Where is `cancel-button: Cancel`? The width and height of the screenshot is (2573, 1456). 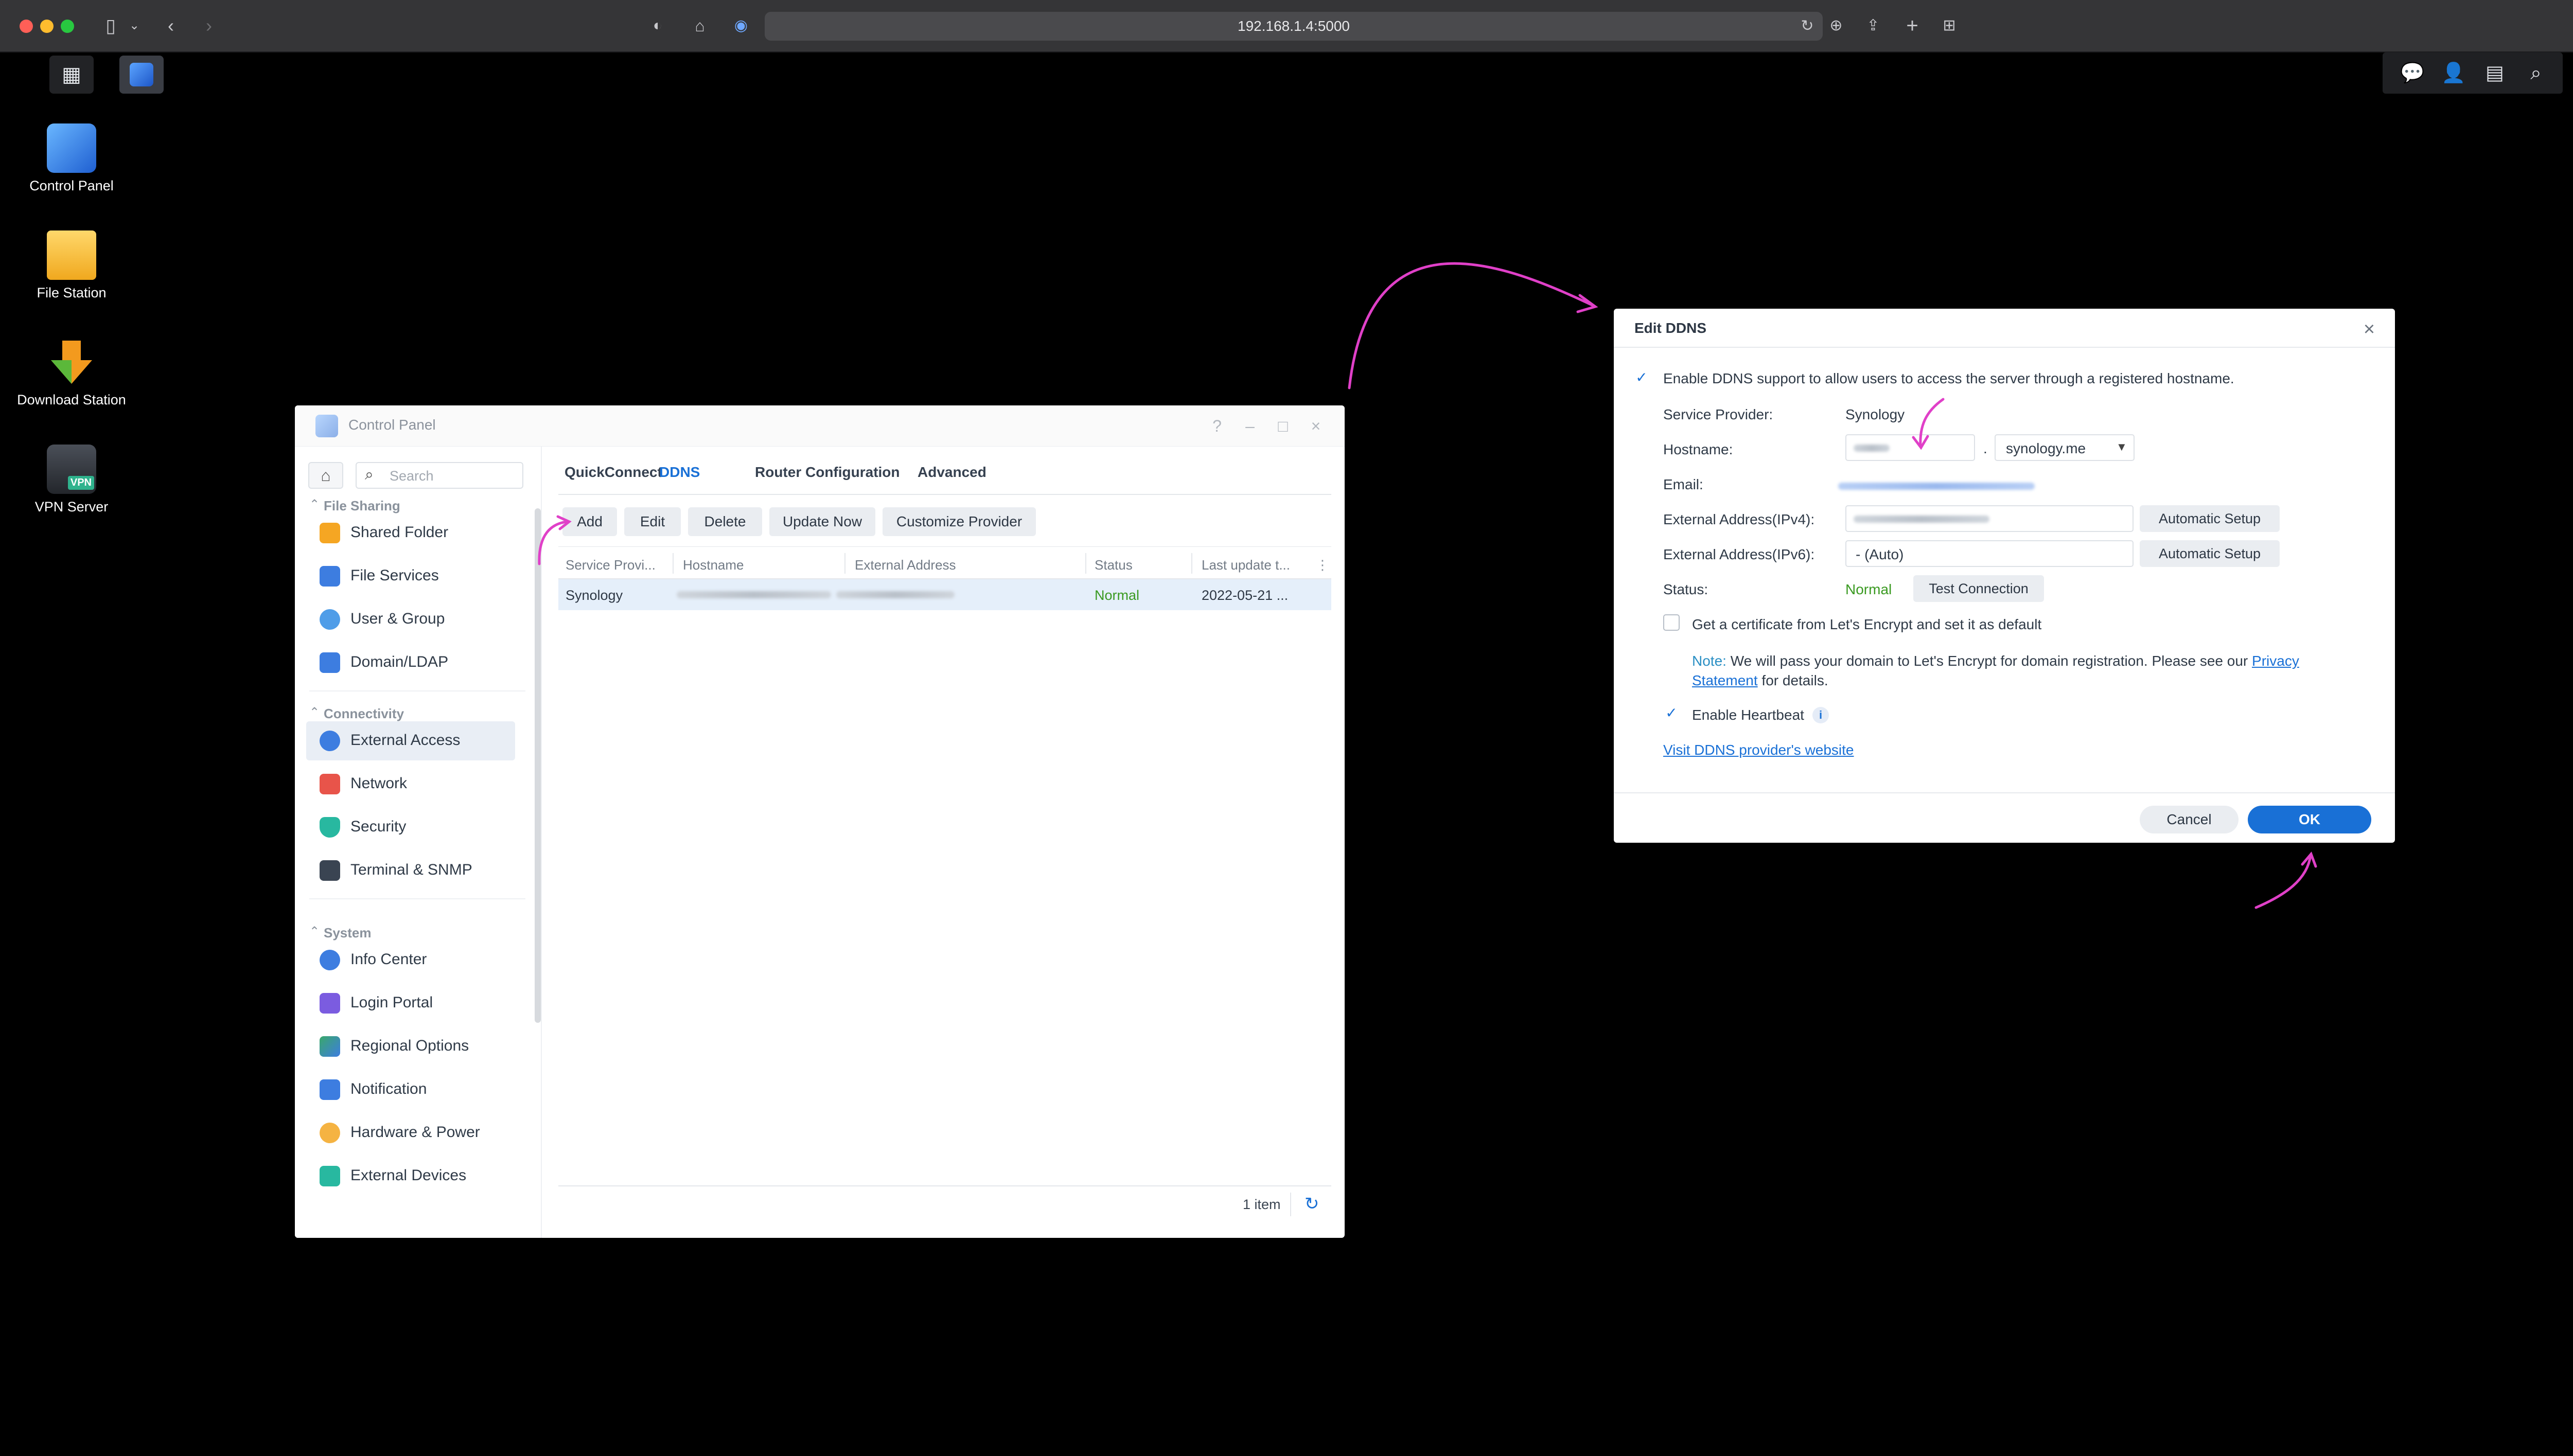 cancel-button: Cancel is located at coordinates (2189, 819).